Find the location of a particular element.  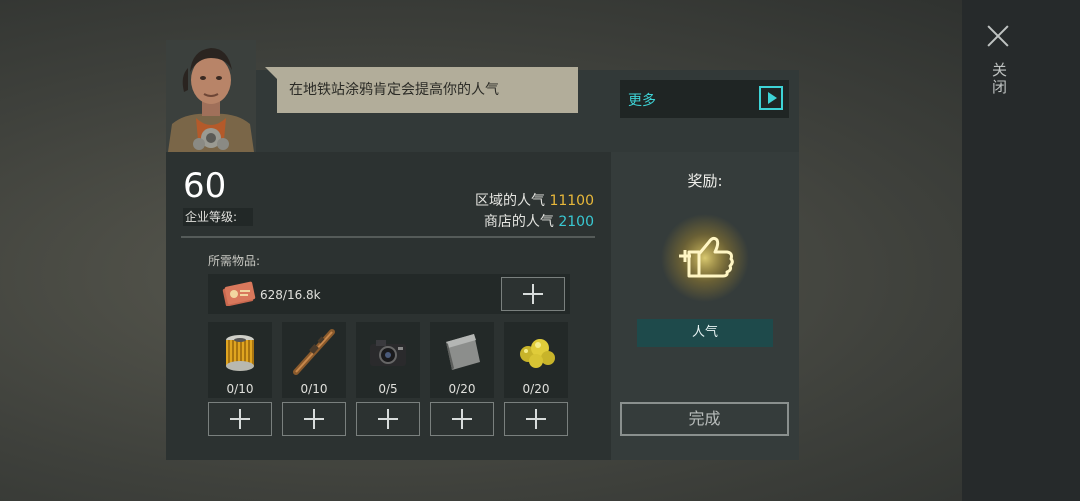

business-level-value: 60 is located at coordinates (205, 186).